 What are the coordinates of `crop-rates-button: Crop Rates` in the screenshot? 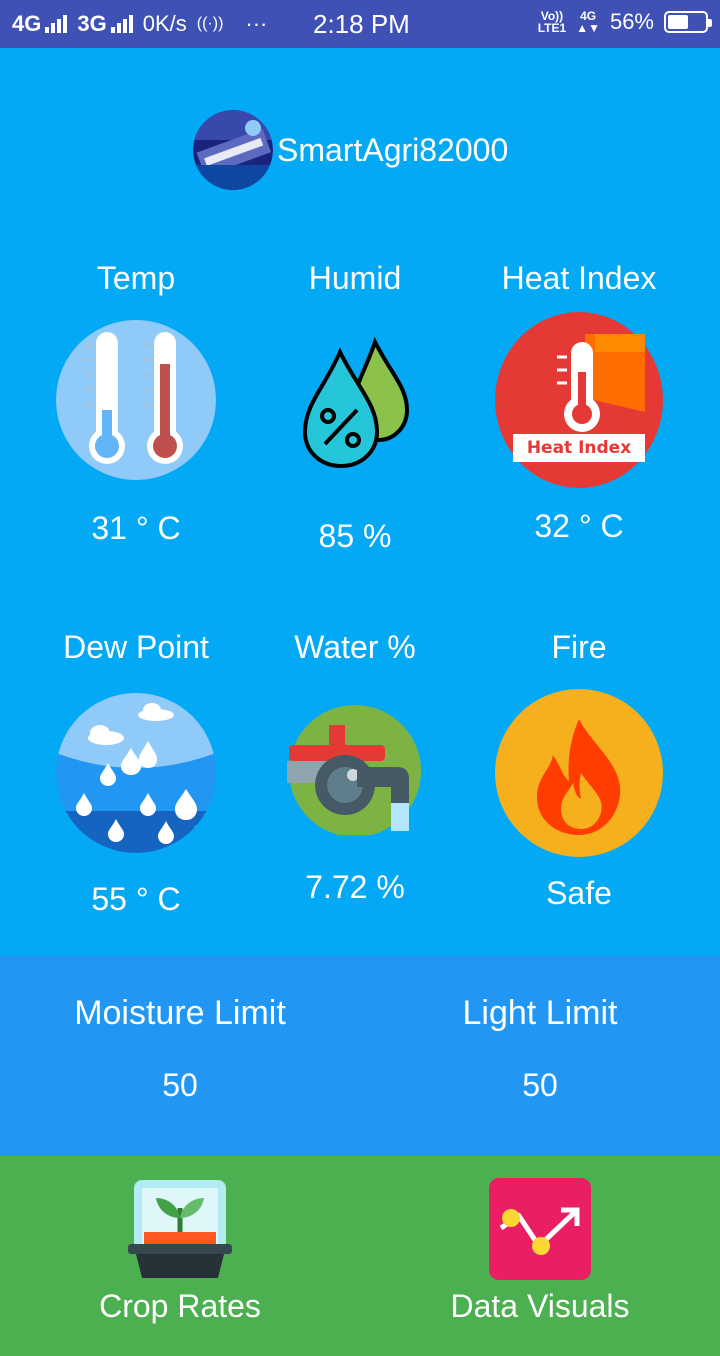 It's located at (180, 1251).